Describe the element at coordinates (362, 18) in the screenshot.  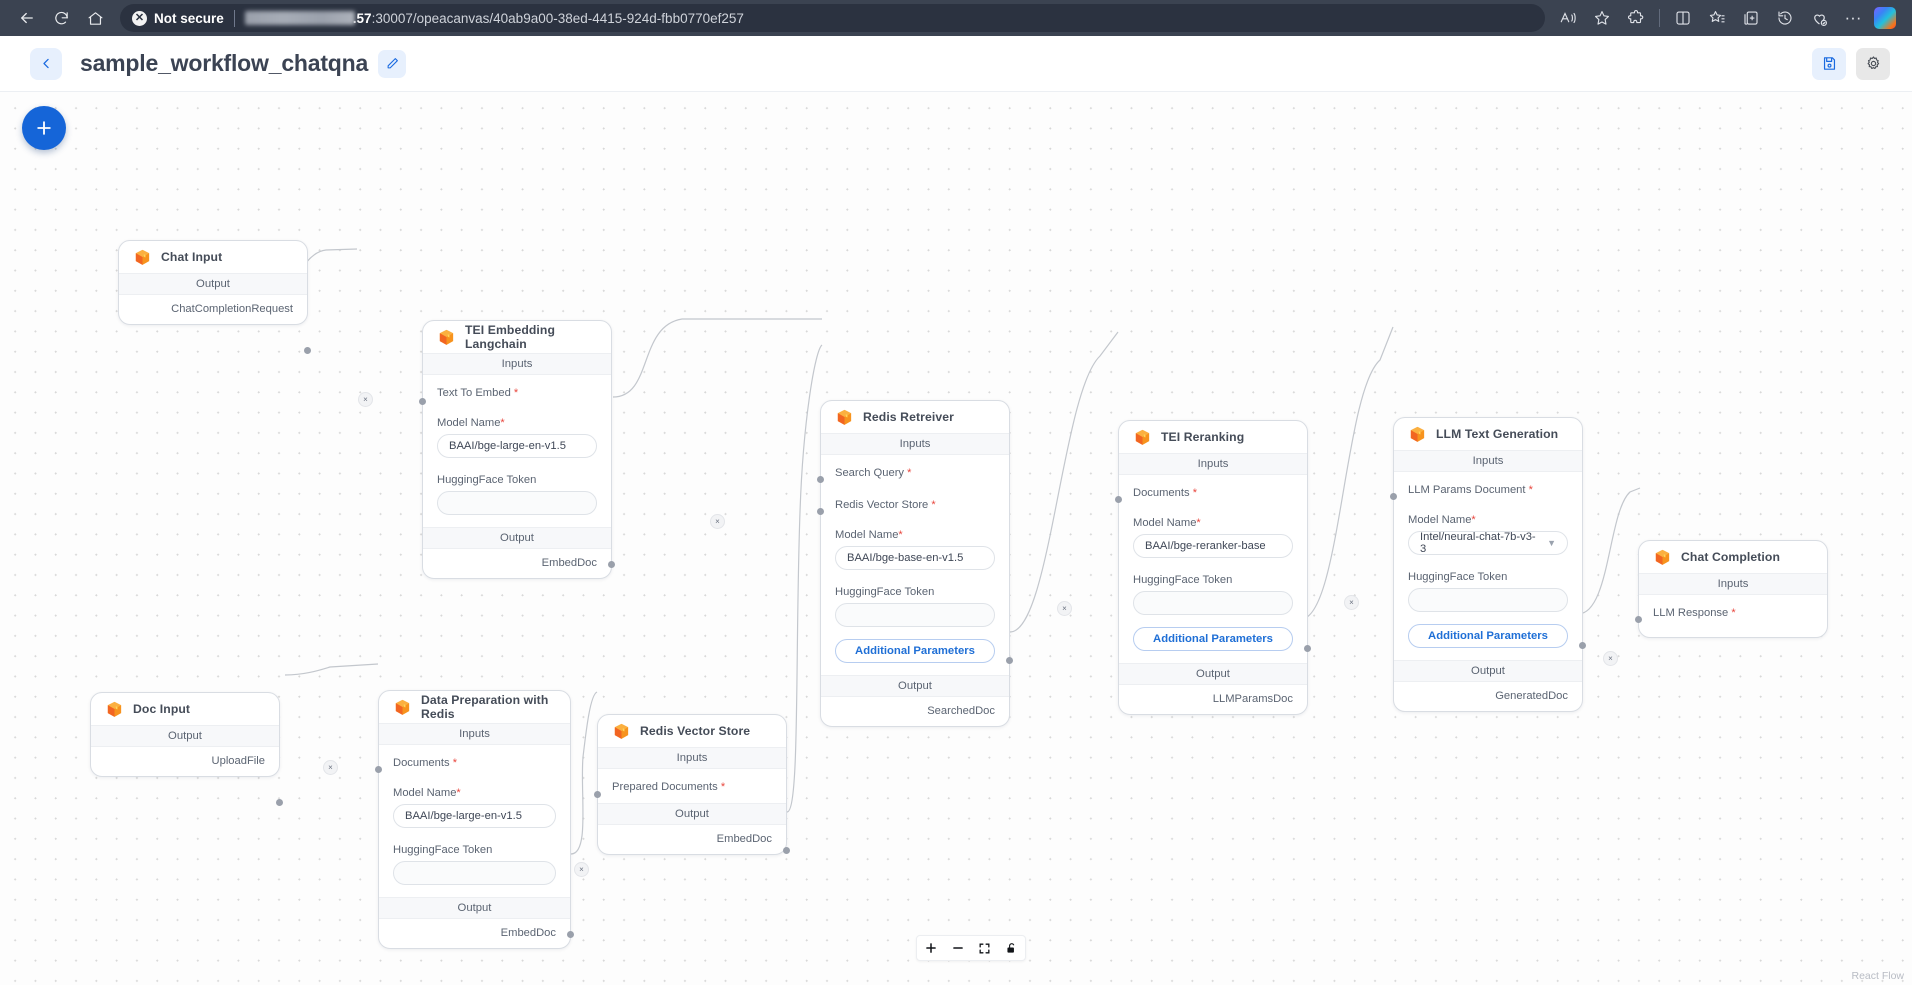
I see `url-host-suffix: .57` at that location.